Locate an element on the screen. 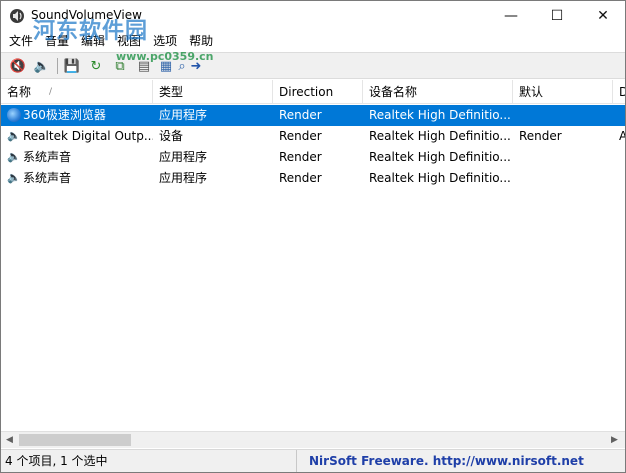 The image size is (626, 473). browser-icon is located at coordinates (14, 115).